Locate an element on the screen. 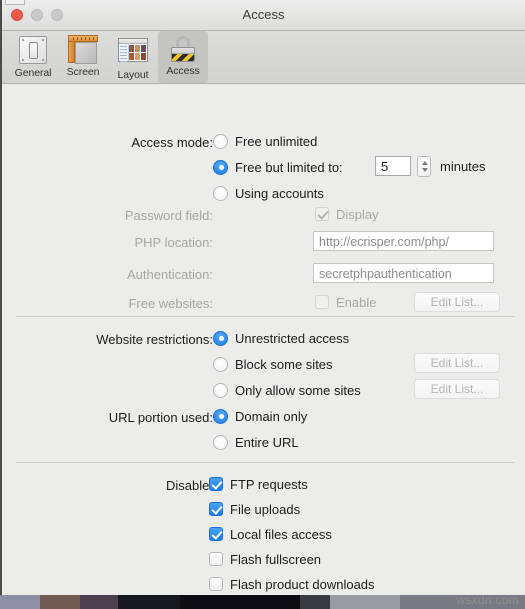  switch-plate-icon is located at coordinates (33, 51).